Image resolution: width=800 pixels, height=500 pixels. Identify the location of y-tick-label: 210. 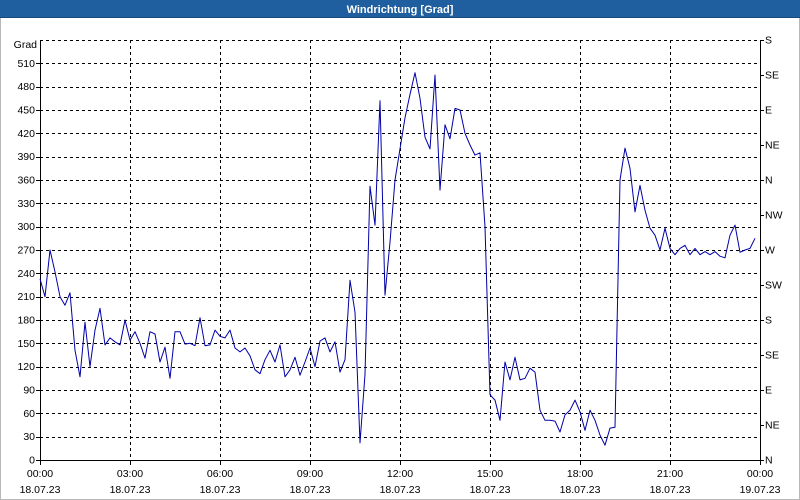
(26, 297).